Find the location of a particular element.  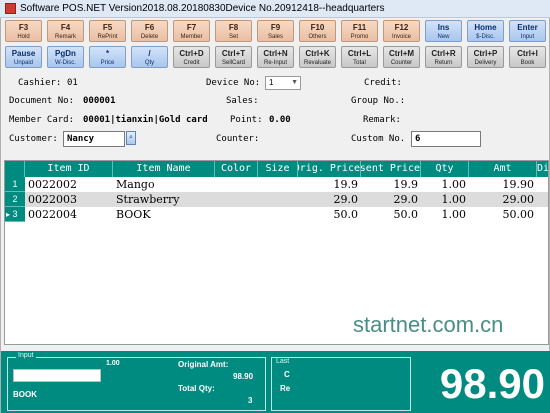

item-name-cell: BOOK is located at coordinates (133, 214).